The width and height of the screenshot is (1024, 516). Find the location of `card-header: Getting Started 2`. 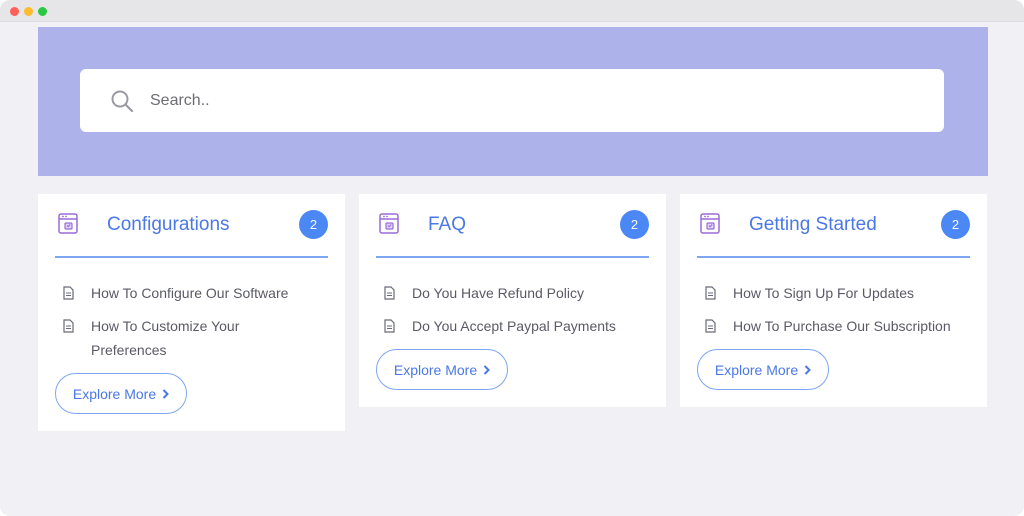

card-header: Getting Started 2 is located at coordinates (833, 226).